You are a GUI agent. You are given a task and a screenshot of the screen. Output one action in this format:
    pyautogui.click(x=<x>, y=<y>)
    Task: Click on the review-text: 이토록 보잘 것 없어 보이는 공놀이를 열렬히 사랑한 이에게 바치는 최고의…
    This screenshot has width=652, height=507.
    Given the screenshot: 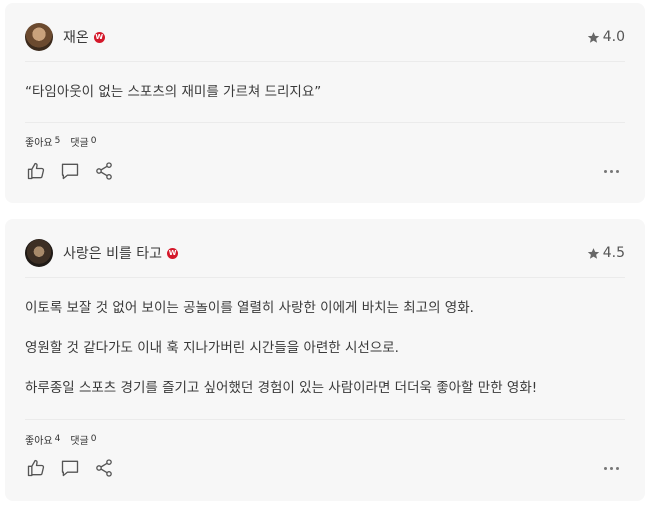 What is the action you would take?
    pyautogui.click(x=249, y=308)
    